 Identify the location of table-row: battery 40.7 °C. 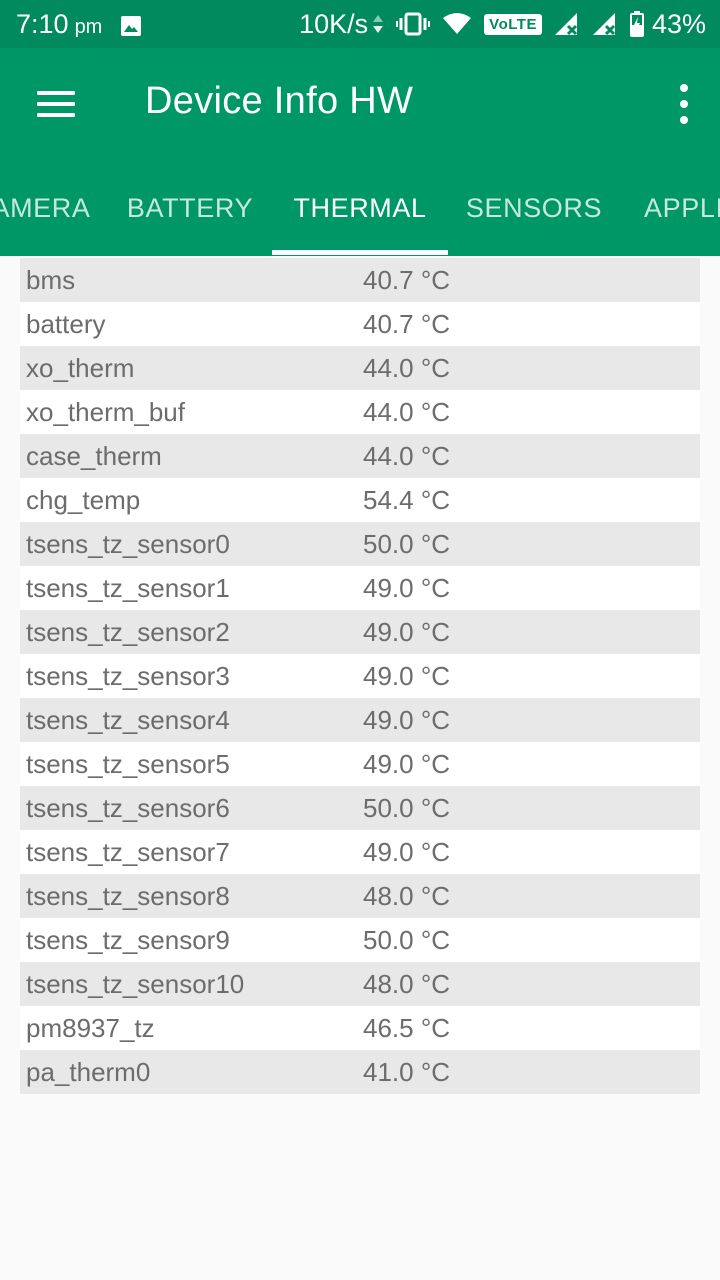
(360, 324).